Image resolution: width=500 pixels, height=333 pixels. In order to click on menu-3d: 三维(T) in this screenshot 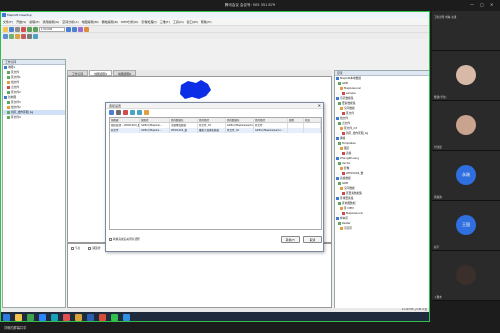, I will do `click(165, 22)`.